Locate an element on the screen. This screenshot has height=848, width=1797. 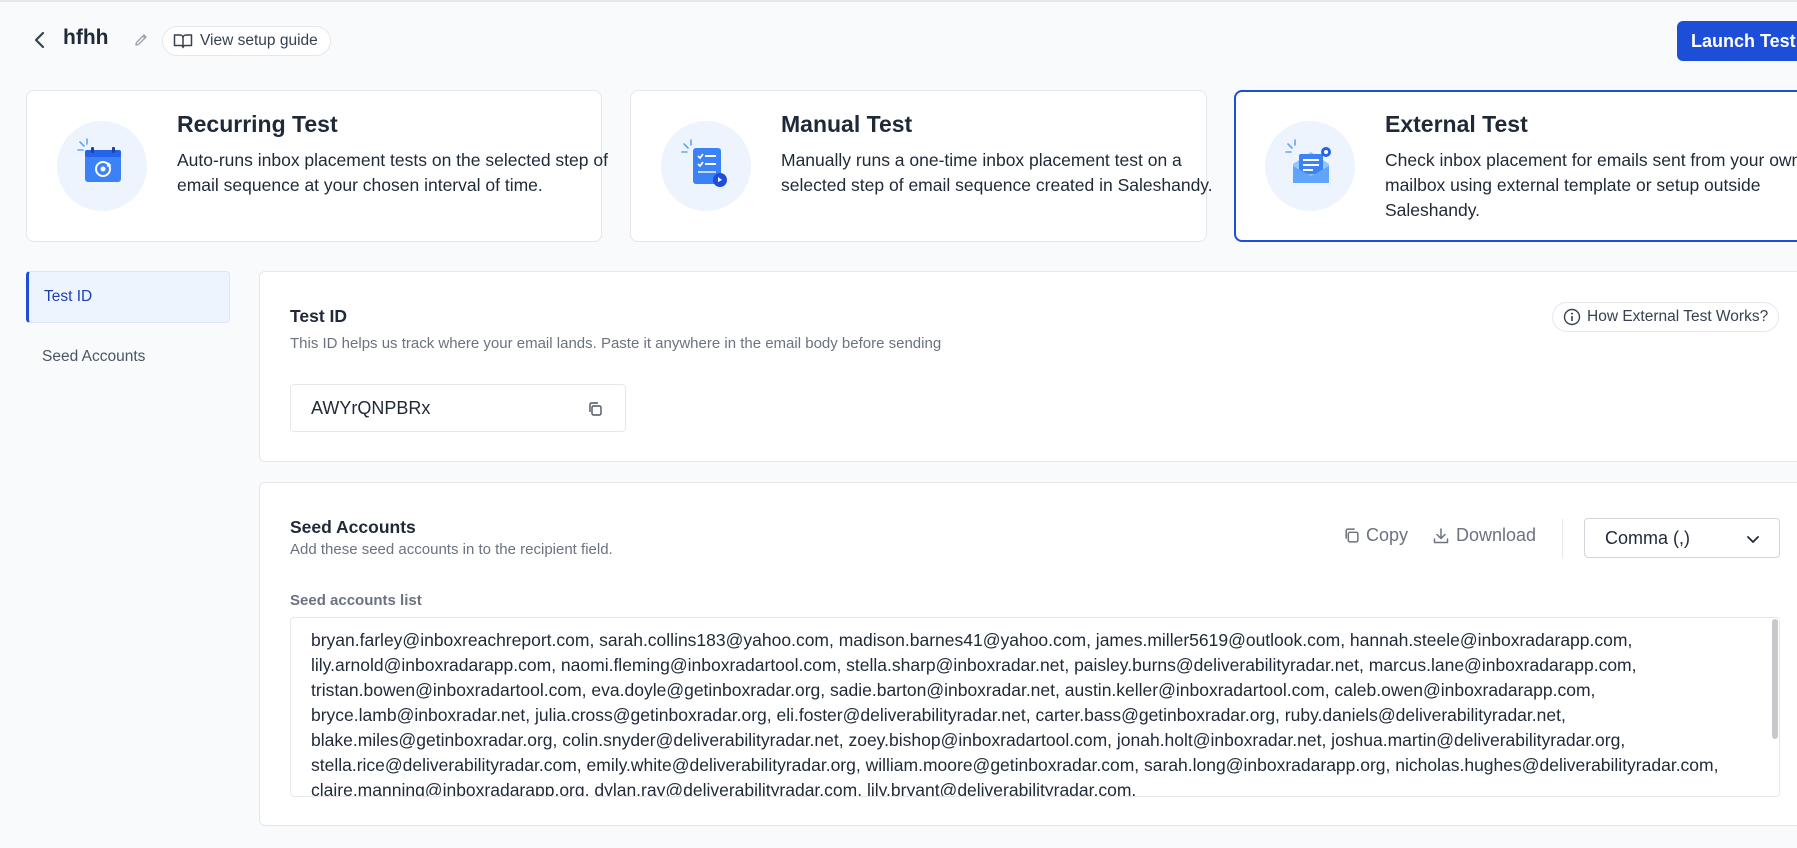
manual-test-icon-circle is located at coordinates (706, 166).